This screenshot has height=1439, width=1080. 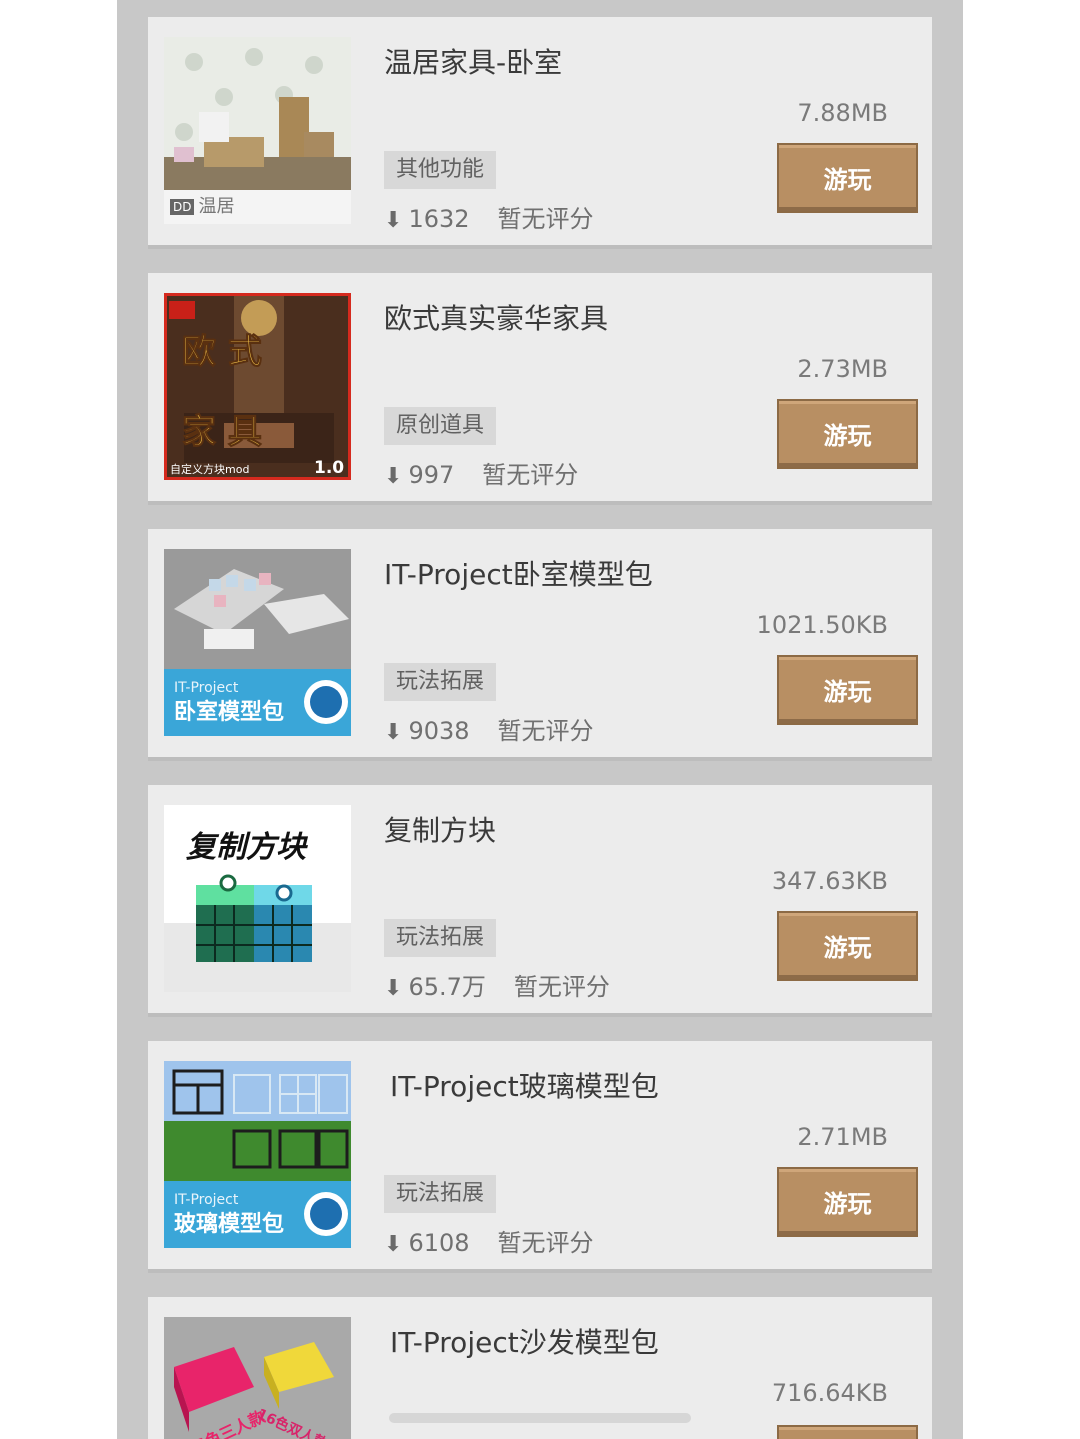 What do you see at coordinates (229, 1224) in the screenshot?
I see `thumb-label: 玻璃模型包` at bounding box center [229, 1224].